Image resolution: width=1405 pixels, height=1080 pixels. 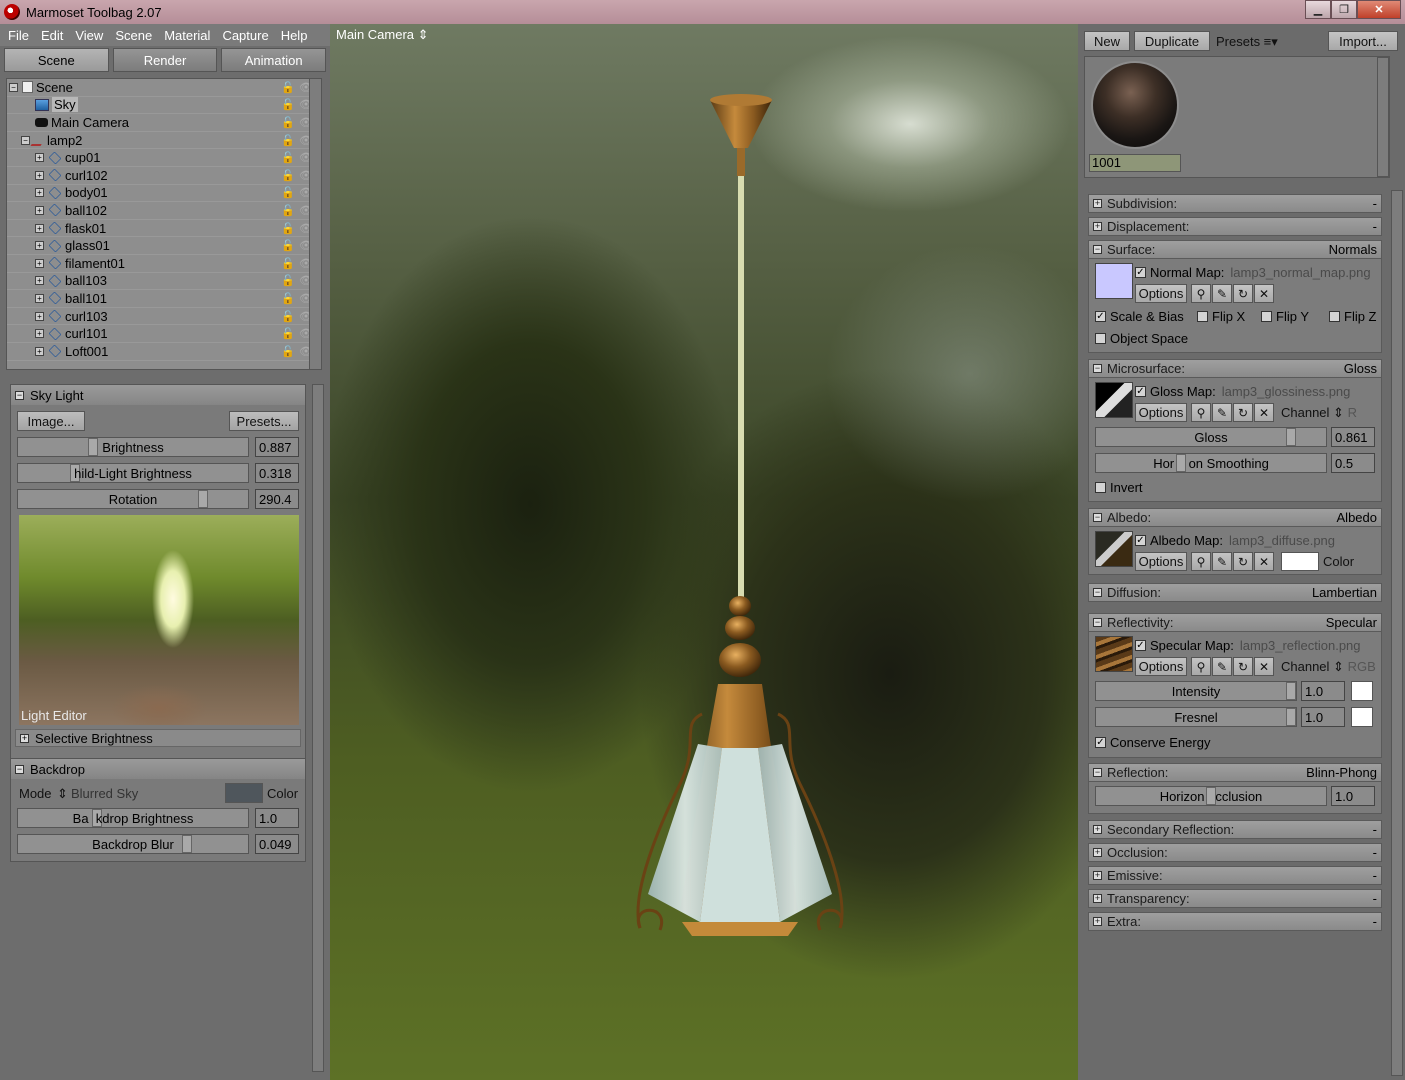 What do you see at coordinates (1114, 549) in the screenshot?
I see `albedo-map-thumbnail` at bounding box center [1114, 549].